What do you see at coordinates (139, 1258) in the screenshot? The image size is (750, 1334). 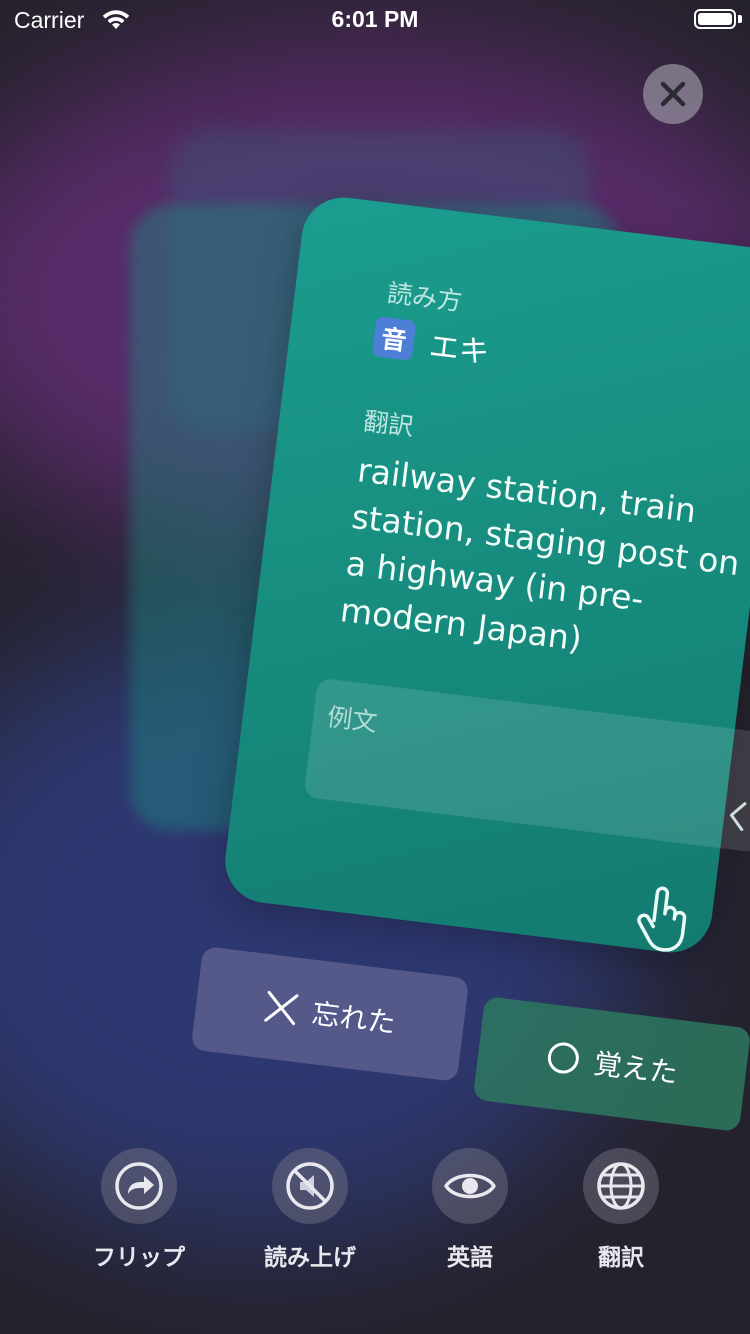 I see `flip-label: フリップ` at bounding box center [139, 1258].